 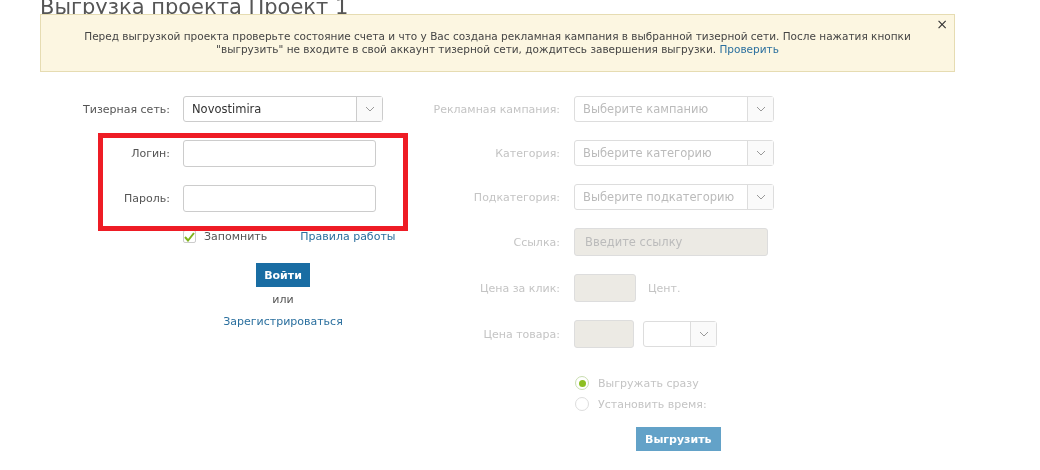 What do you see at coordinates (150, 153) in the screenshot?
I see `field-label: Логин:` at bounding box center [150, 153].